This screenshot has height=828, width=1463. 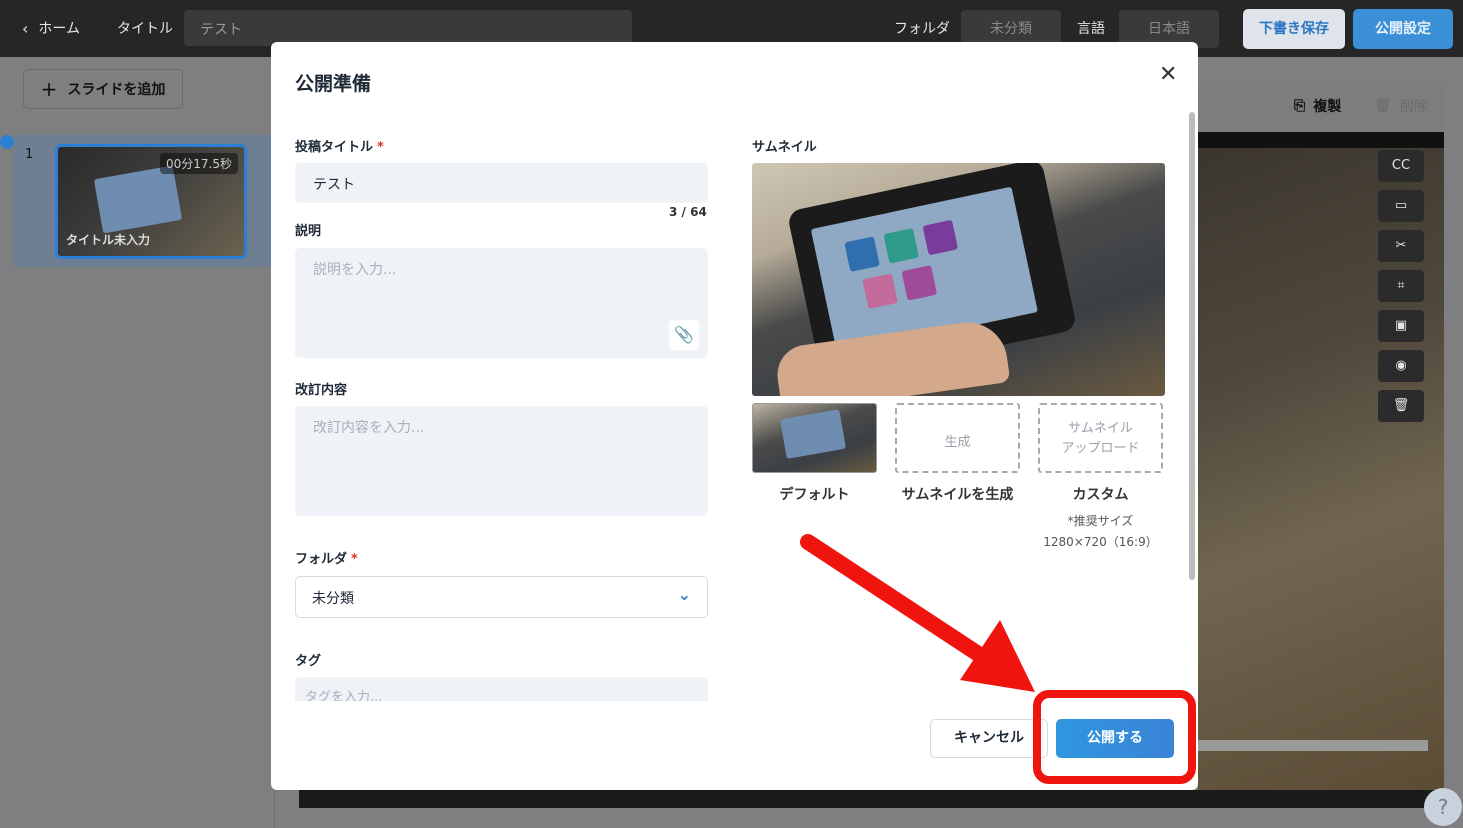 I want to click on slide-number: 1, so click(x=29, y=154).